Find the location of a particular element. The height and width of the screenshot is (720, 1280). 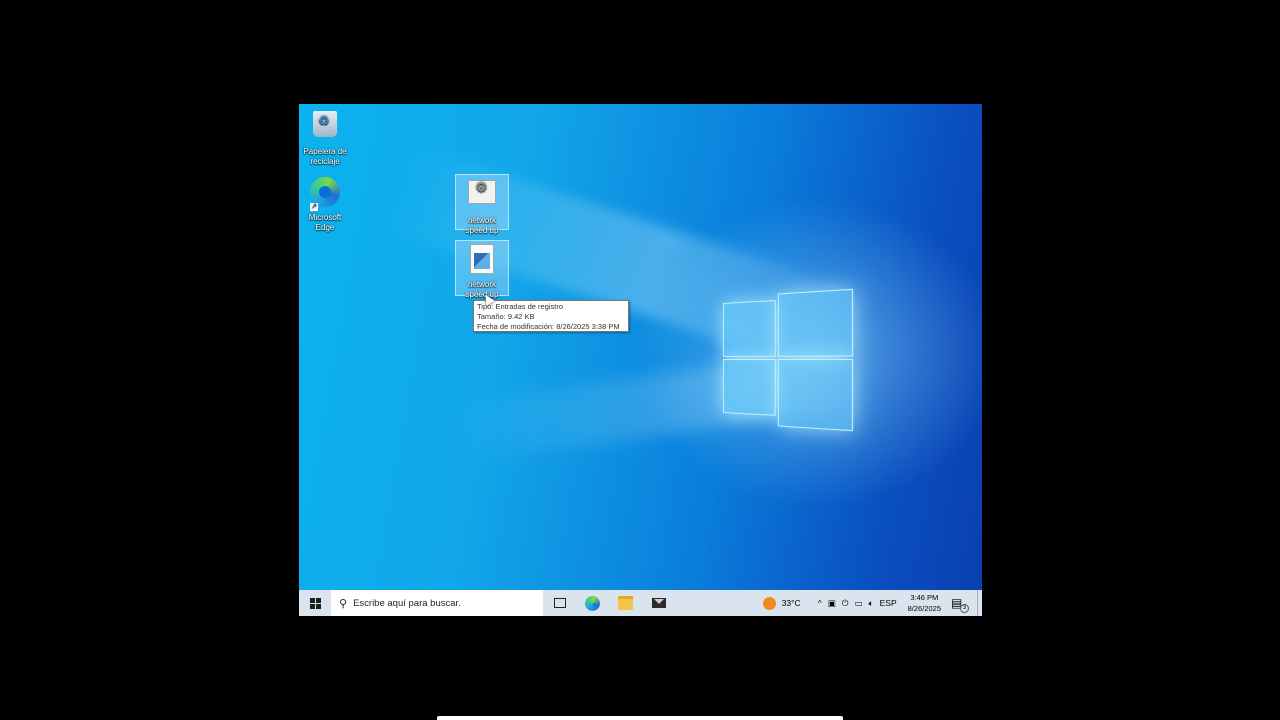

edge-icon: ↗ is located at coordinates (325, 194).